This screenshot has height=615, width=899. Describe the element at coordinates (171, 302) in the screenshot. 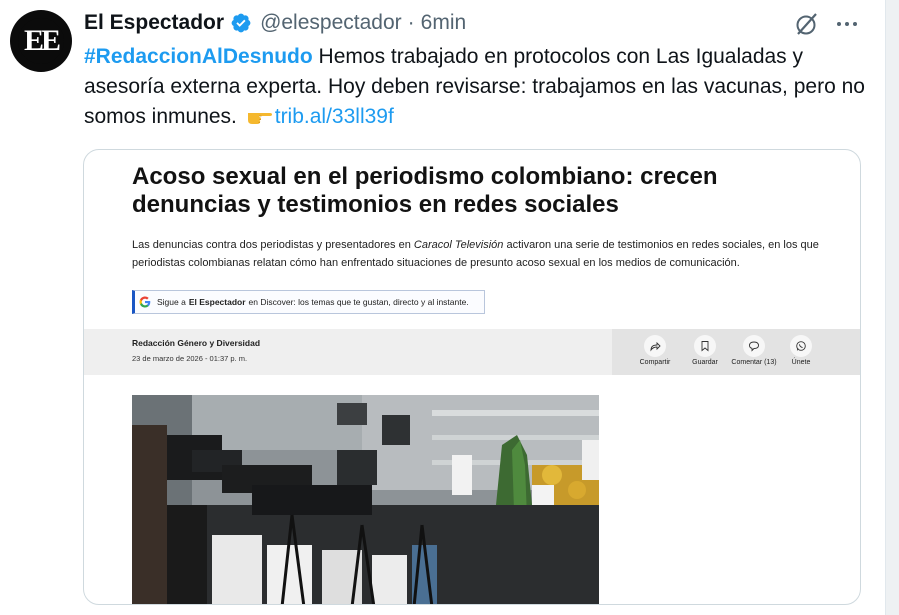

I see `discover-prefix: Sigue a` at that location.